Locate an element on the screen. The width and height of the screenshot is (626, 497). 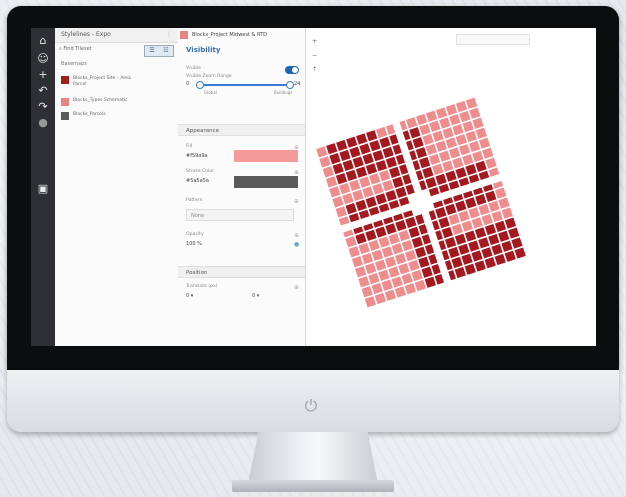
add-icon: + is located at coordinates (43, 75).